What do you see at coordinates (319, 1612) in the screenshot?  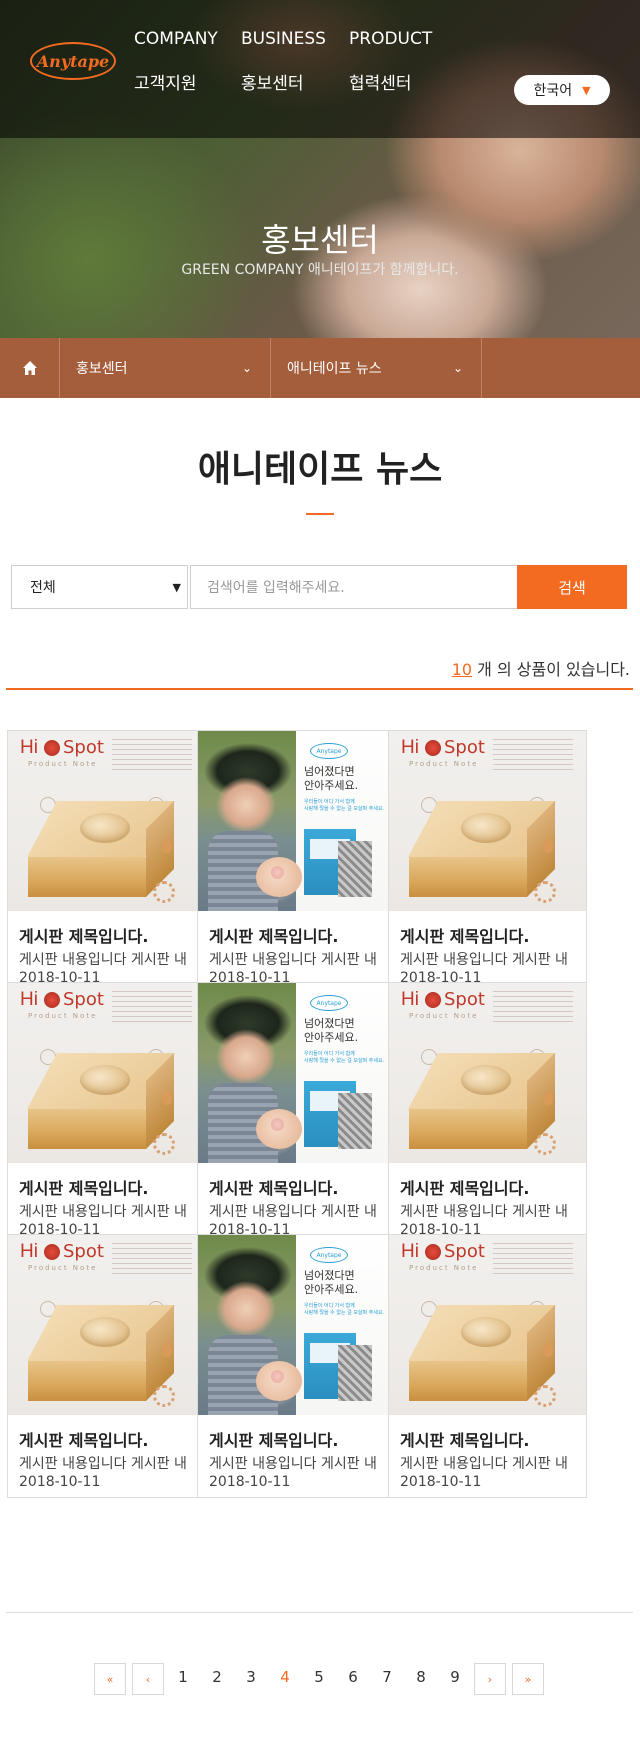 I see `grid-divider` at bounding box center [319, 1612].